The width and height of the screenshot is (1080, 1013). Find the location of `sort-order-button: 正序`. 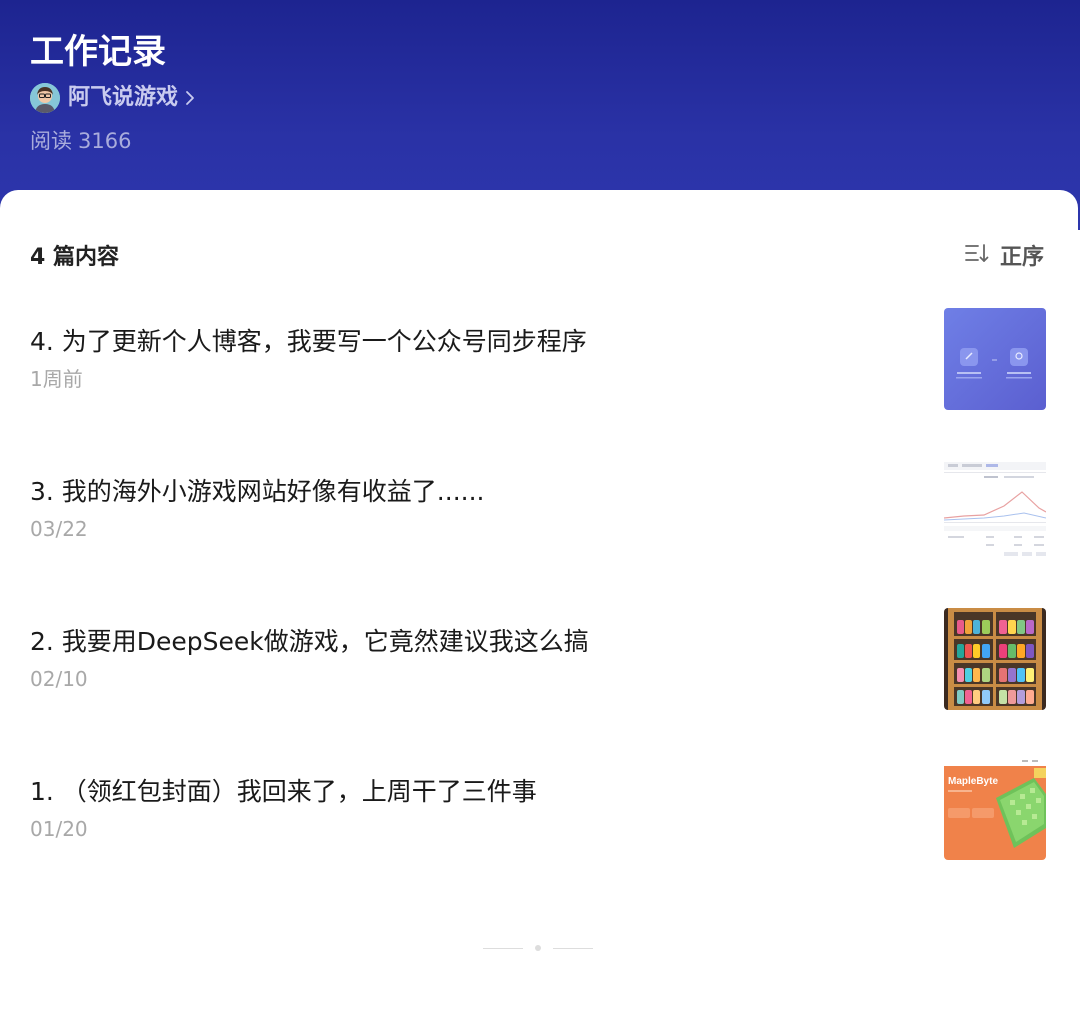

sort-order-button: 正序 is located at coordinates (1004, 255).